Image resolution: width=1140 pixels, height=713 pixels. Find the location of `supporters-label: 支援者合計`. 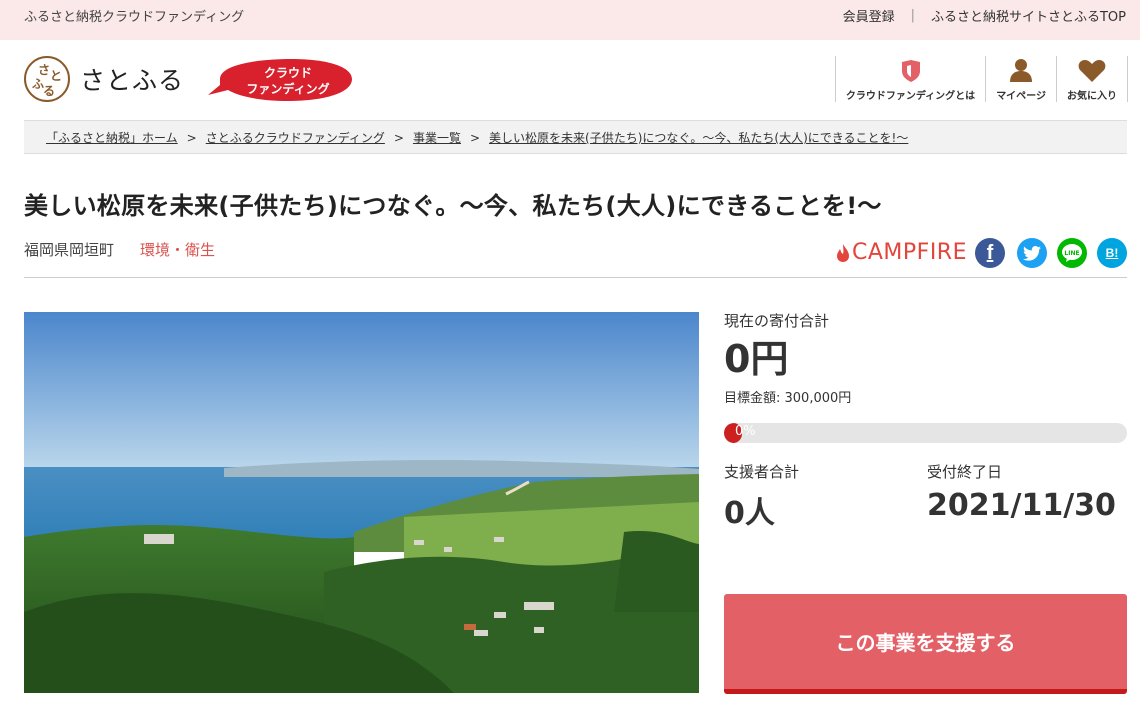

supporters-label: 支援者合計 is located at coordinates (762, 472).